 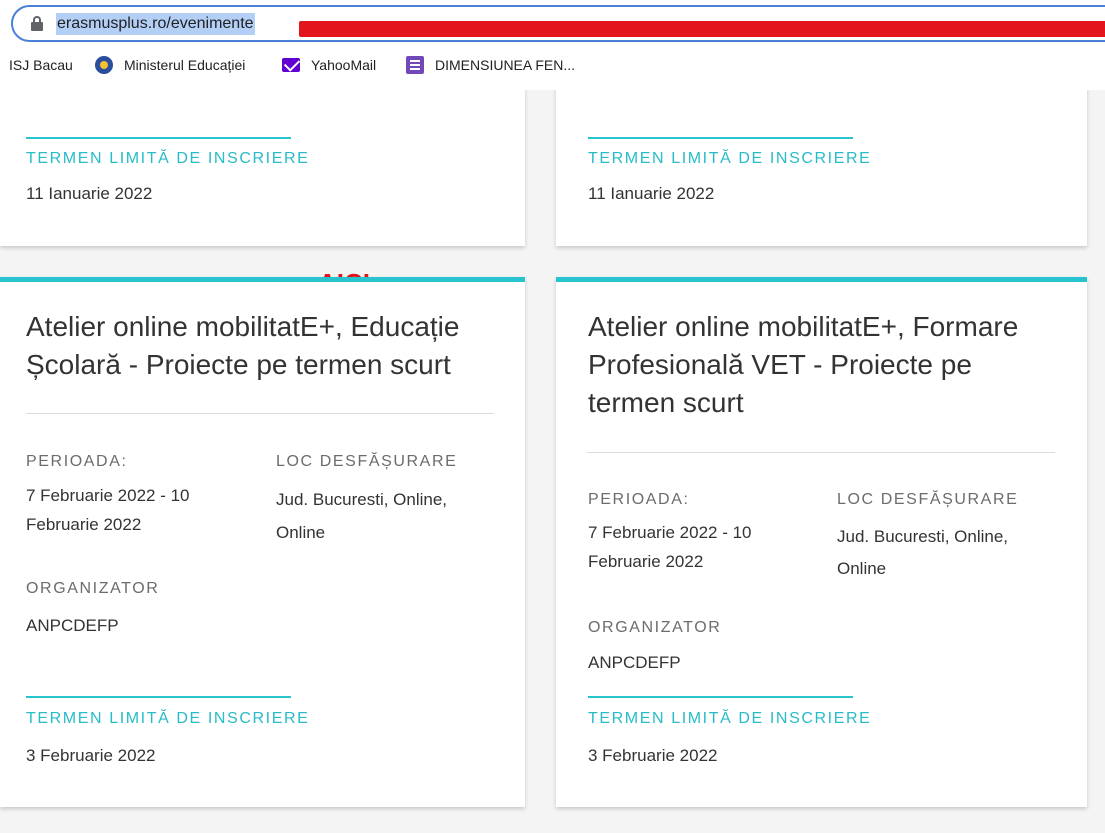 I want to click on address-bar: erasmusplus.ro/evenimente, so click(x=558, y=23).